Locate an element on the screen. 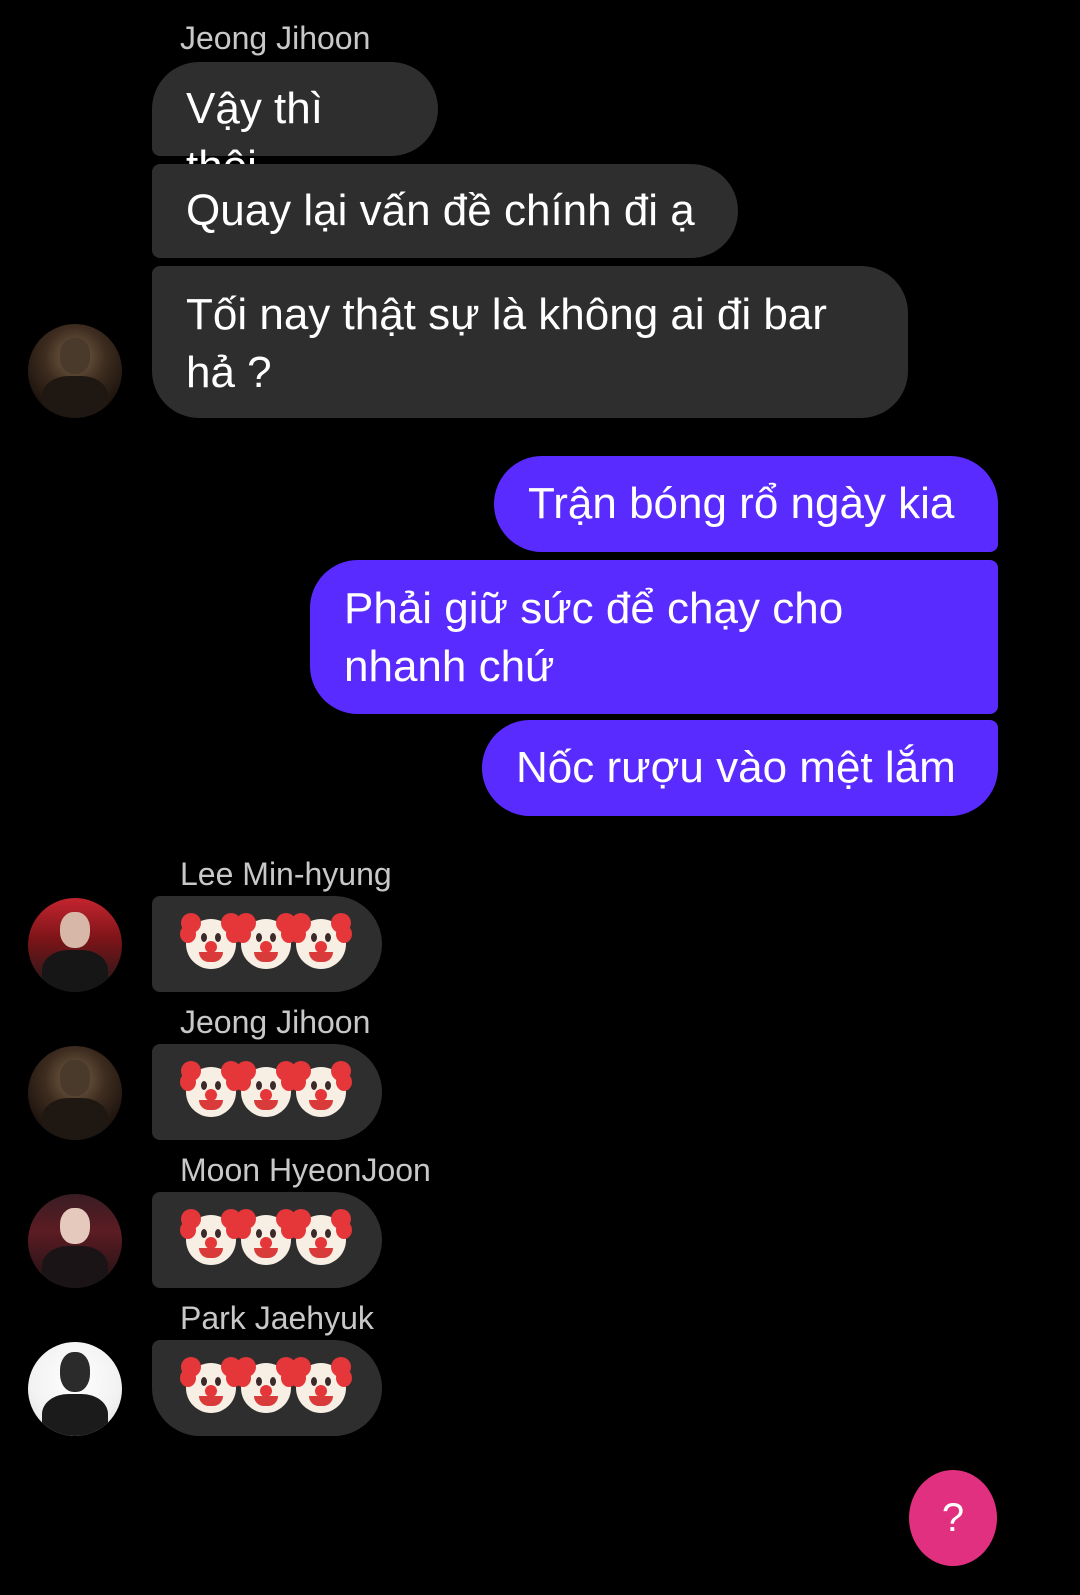 The image size is (1080, 1595). help-icon: ? is located at coordinates (953, 1517).